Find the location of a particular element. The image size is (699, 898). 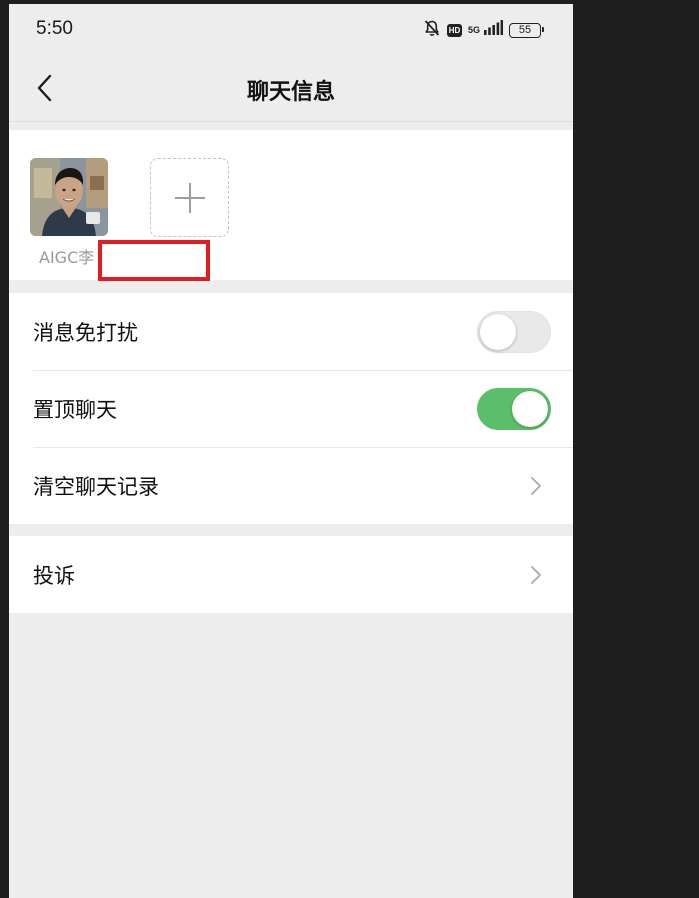

clear-history-row: 清空聊天记录 is located at coordinates (291, 485).